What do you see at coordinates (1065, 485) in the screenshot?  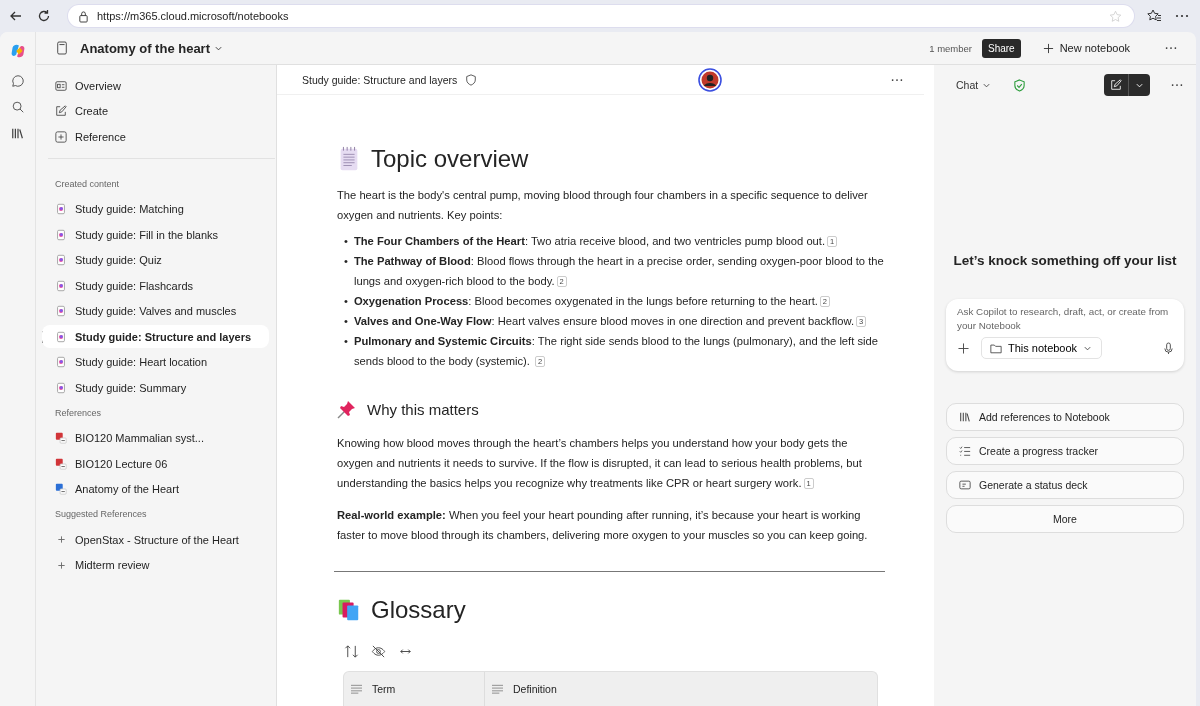 I see `suggestion-button: Generate a status deck` at bounding box center [1065, 485].